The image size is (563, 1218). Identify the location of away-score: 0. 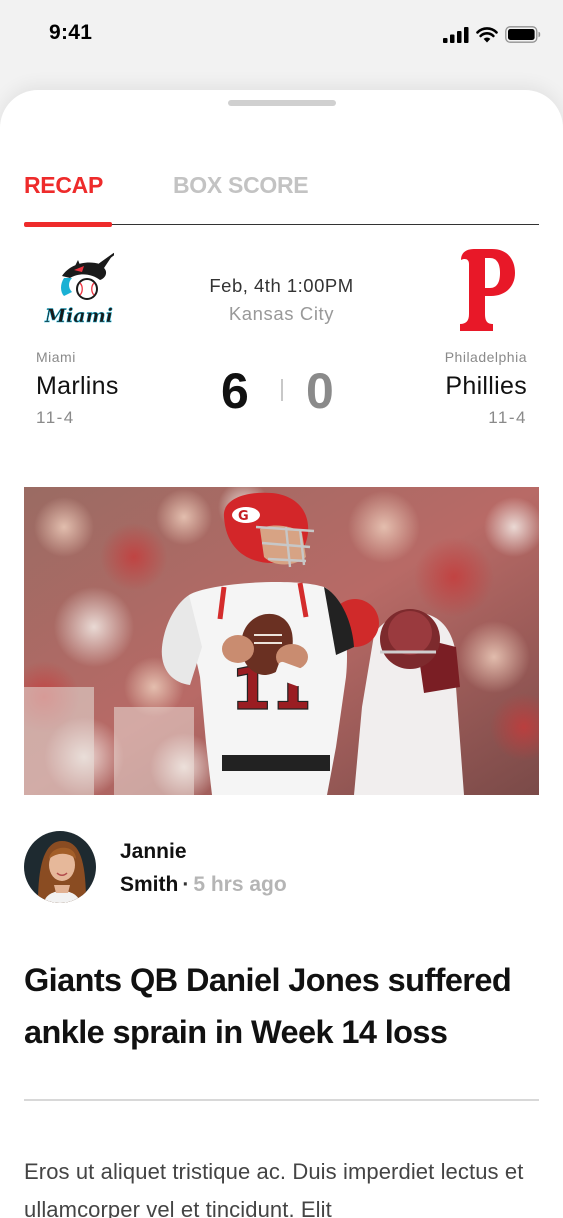
(320, 391).